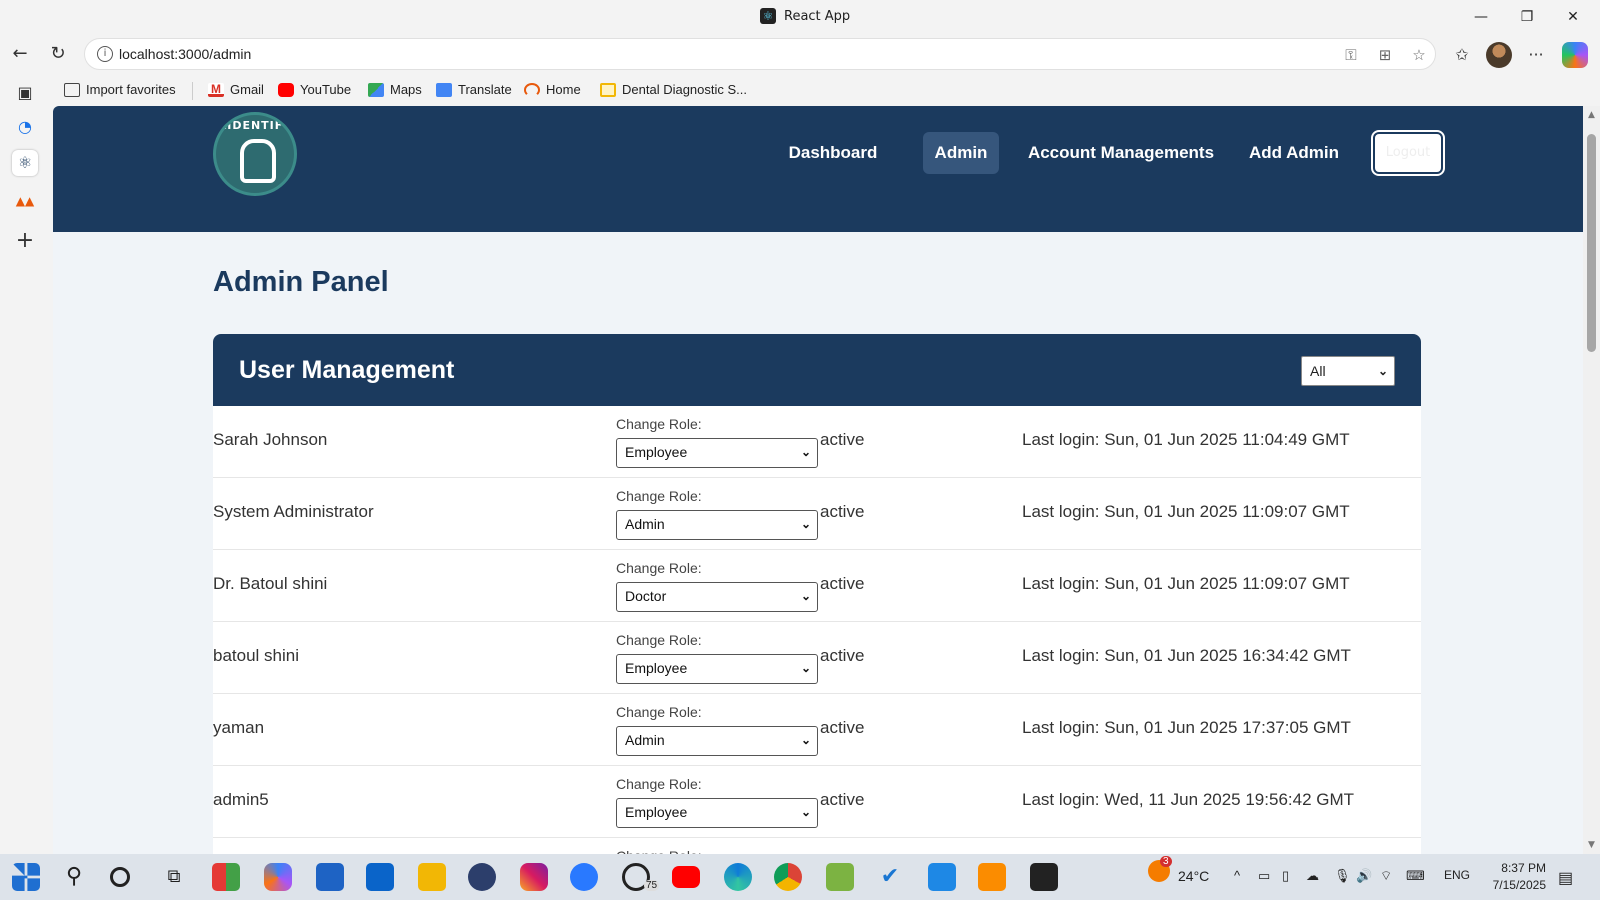 Image resolution: width=1600 pixels, height=900 pixels. What do you see at coordinates (833, 153) in the screenshot?
I see `nav-dashboard: Dashboard` at bounding box center [833, 153].